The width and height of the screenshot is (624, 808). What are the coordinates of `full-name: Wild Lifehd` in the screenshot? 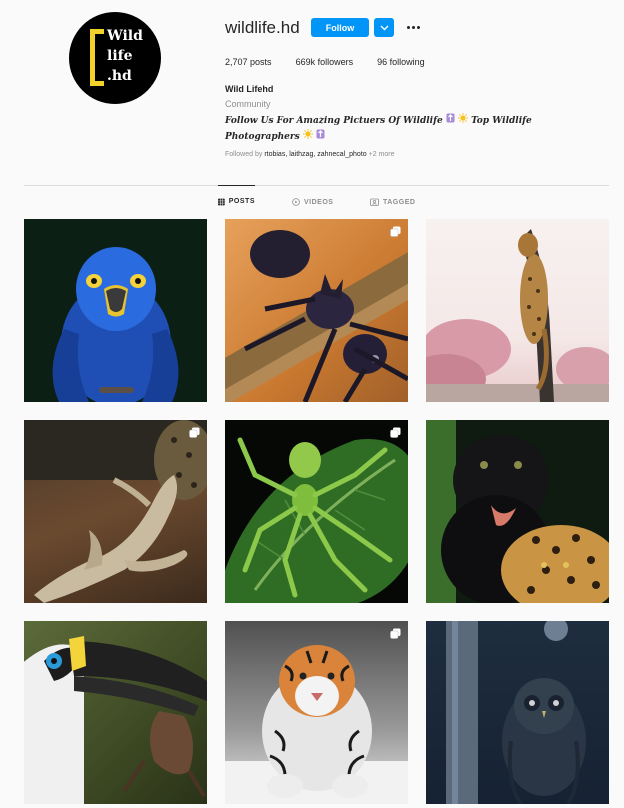 It's located at (249, 89).